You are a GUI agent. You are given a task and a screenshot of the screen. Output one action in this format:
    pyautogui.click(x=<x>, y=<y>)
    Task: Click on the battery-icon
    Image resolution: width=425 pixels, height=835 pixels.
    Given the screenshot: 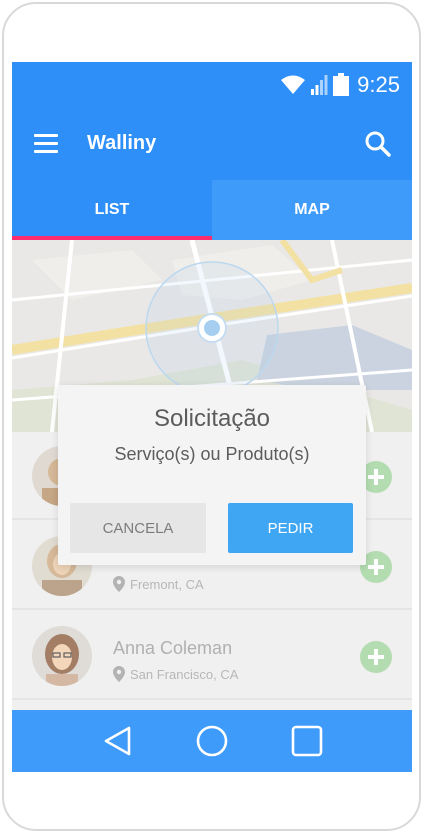 What is the action you would take?
    pyautogui.click(x=341, y=84)
    